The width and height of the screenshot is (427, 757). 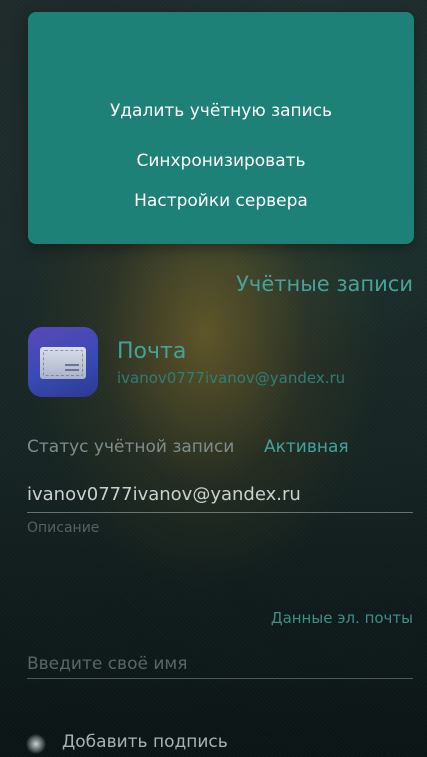 What do you see at coordinates (231, 378) in the screenshot?
I see `account-email: ivanov0777ivanov@yandex.ru` at bounding box center [231, 378].